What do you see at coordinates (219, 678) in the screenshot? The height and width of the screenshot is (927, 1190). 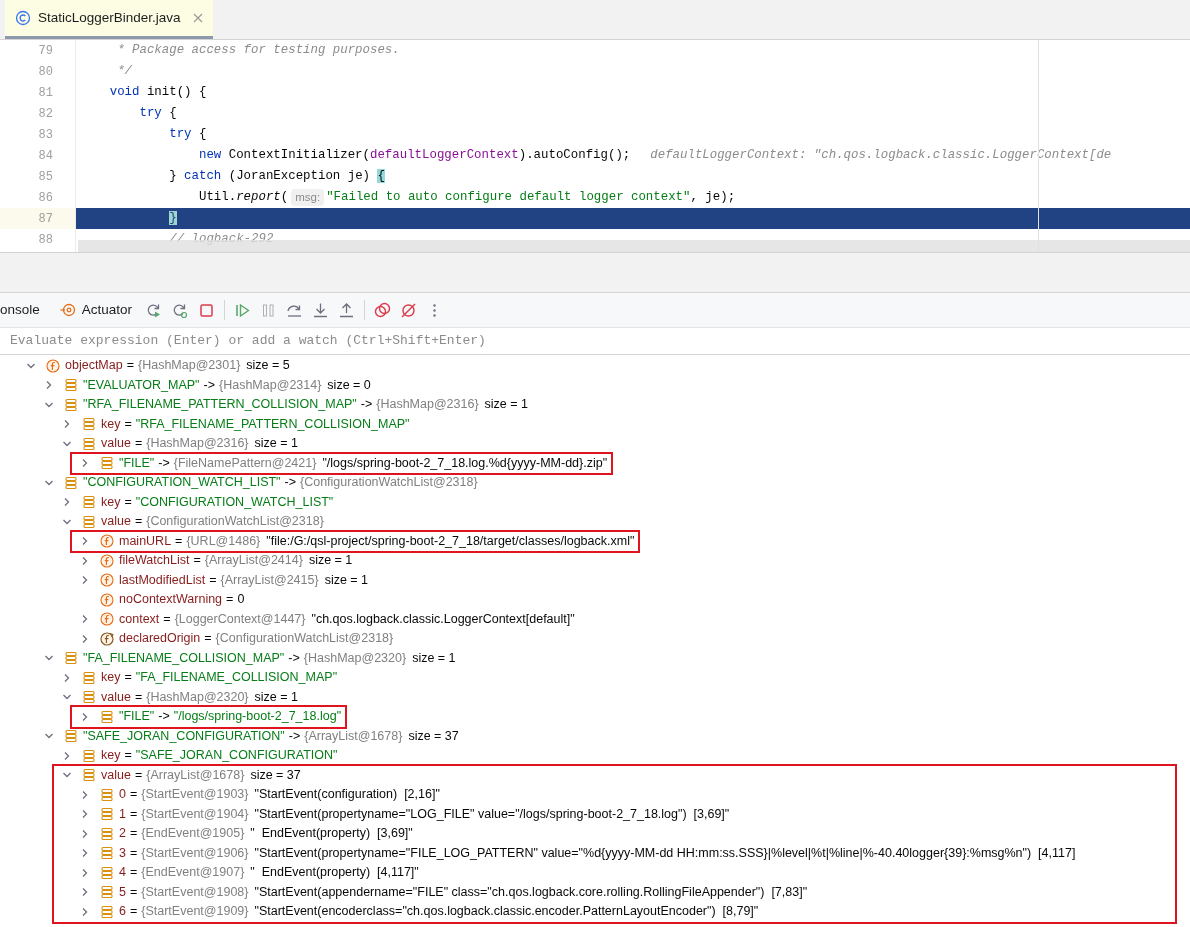 I see `variable-text: key = "FA_FILENAME_COLLISION_MAP"` at bounding box center [219, 678].